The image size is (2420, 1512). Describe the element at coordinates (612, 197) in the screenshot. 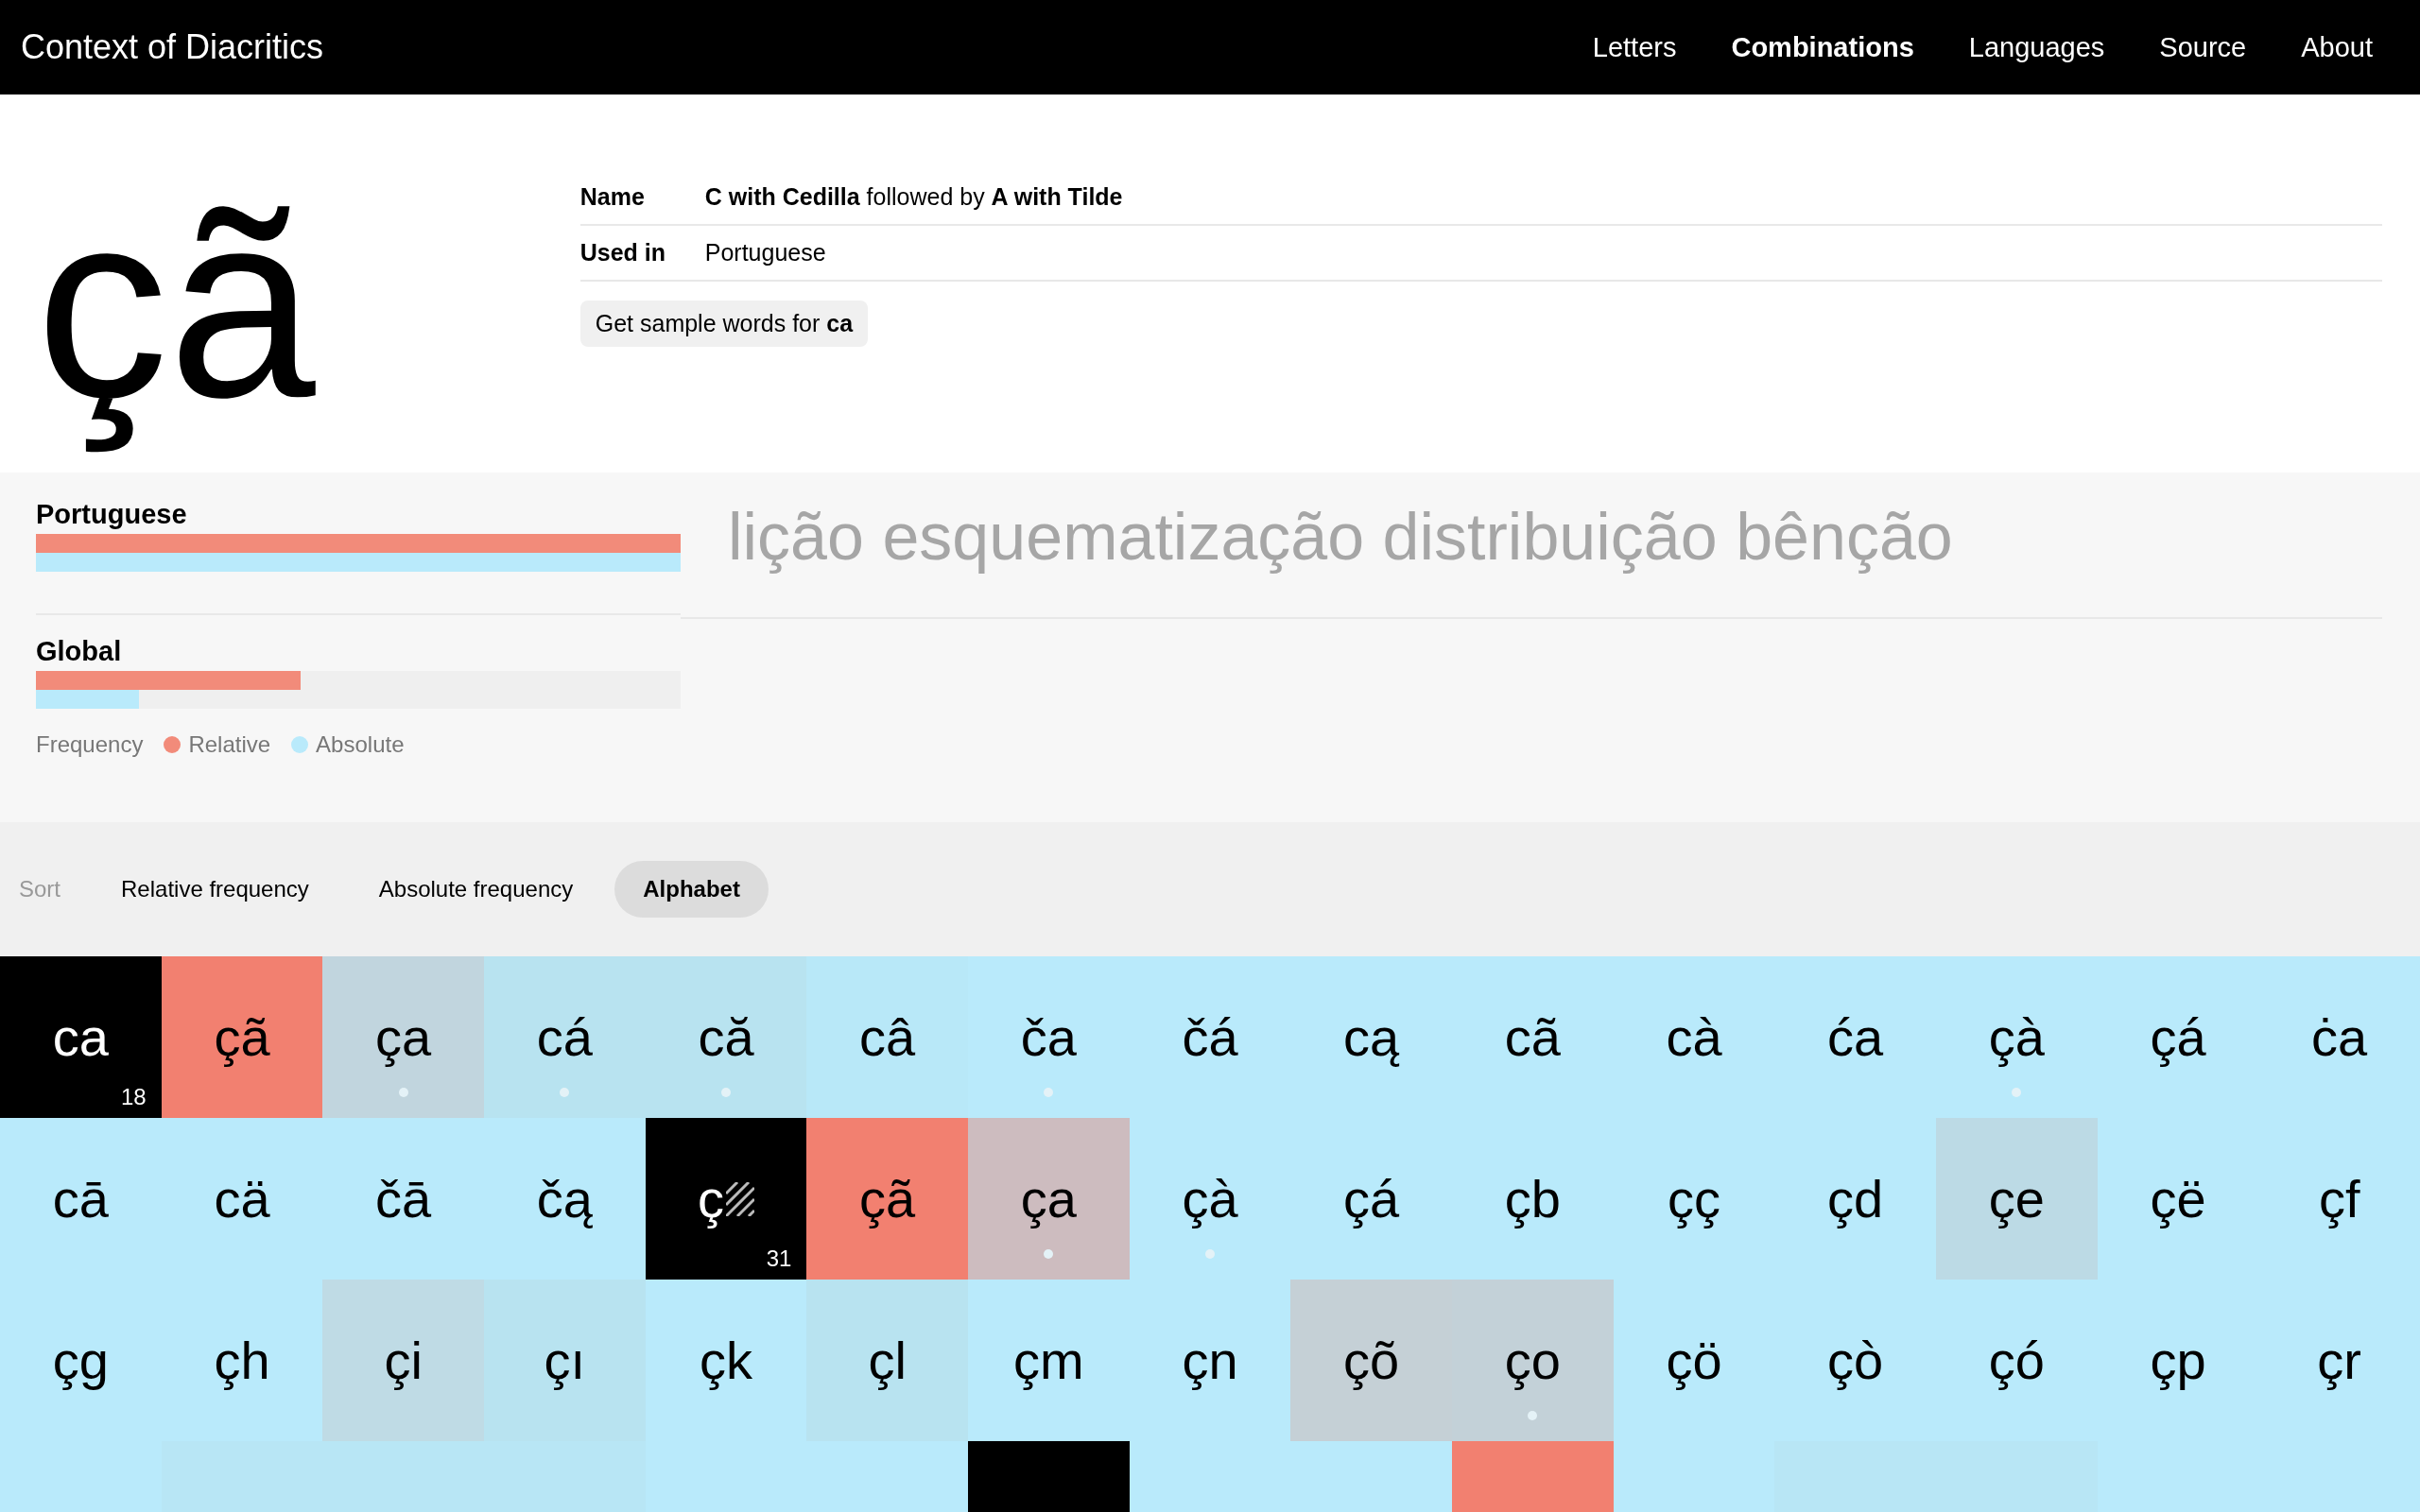

I see `info-label: Name` at that location.